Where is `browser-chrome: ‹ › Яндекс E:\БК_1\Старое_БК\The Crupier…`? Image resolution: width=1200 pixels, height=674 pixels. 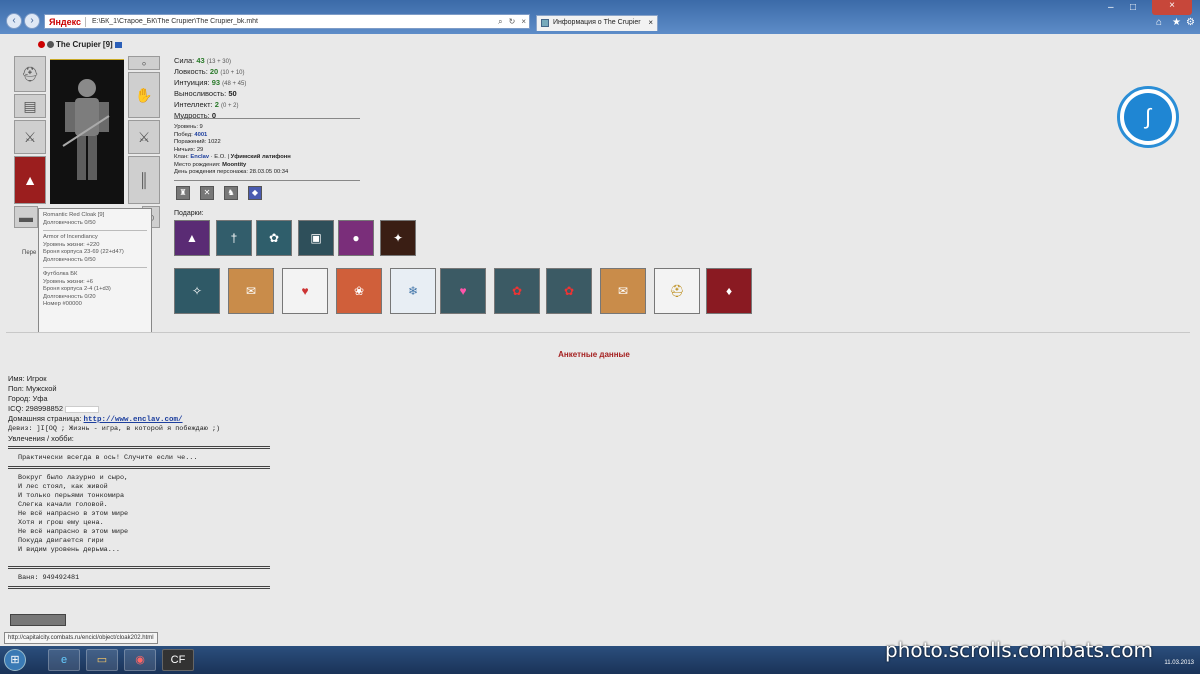 browser-chrome: ‹ › Яндекс E:\БК_1\Старое_БК\The Crupier… is located at coordinates (600, 17).